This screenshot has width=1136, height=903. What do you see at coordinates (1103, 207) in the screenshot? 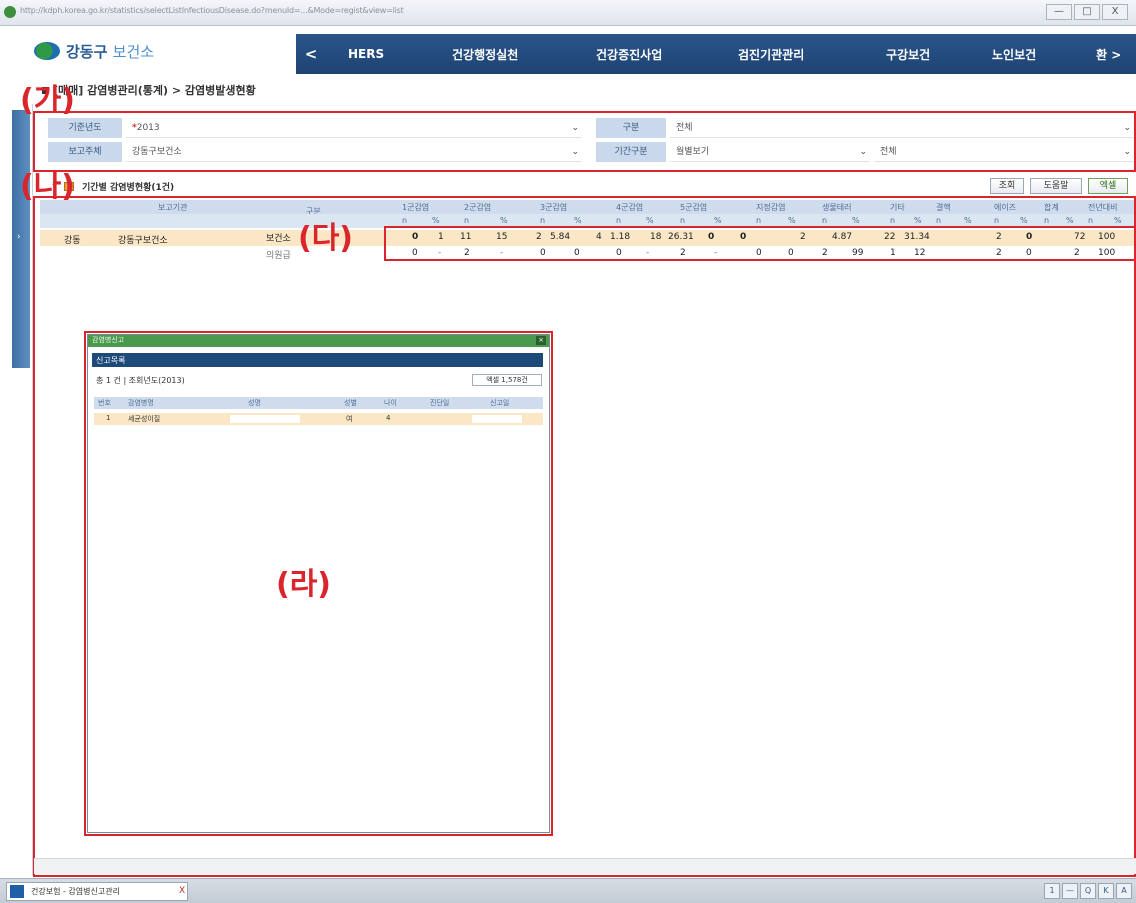
I see `column-header: 전년대비` at bounding box center [1103, 207].